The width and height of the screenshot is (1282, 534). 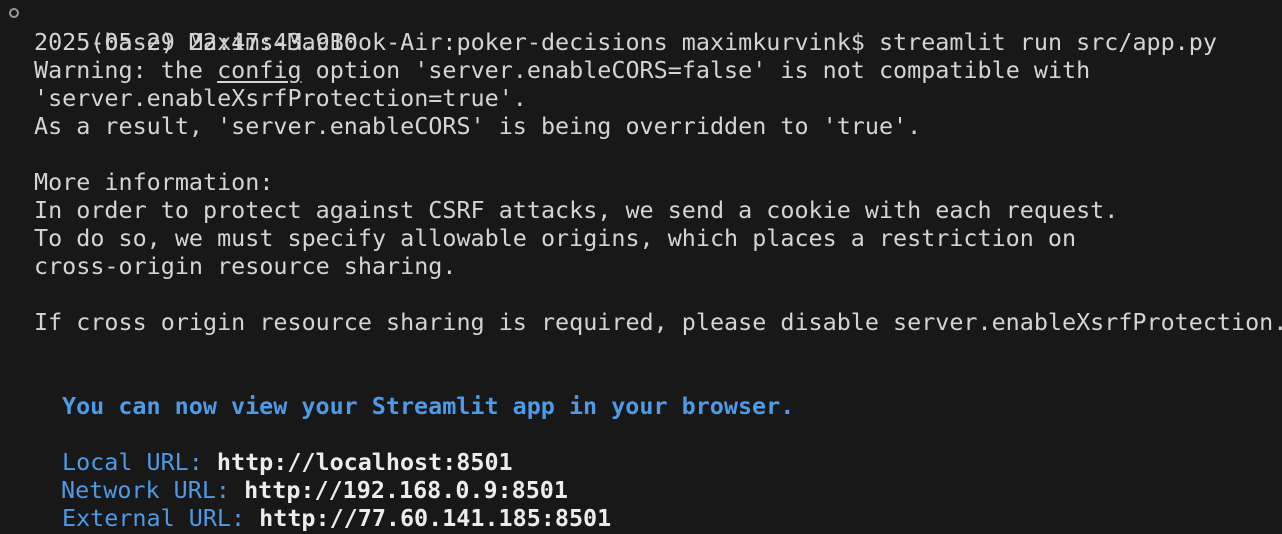 What do you see at coordinates (154, 182) in the screenshot?
I see `more-info-heading: More information:` at bounding box center [154, 182].